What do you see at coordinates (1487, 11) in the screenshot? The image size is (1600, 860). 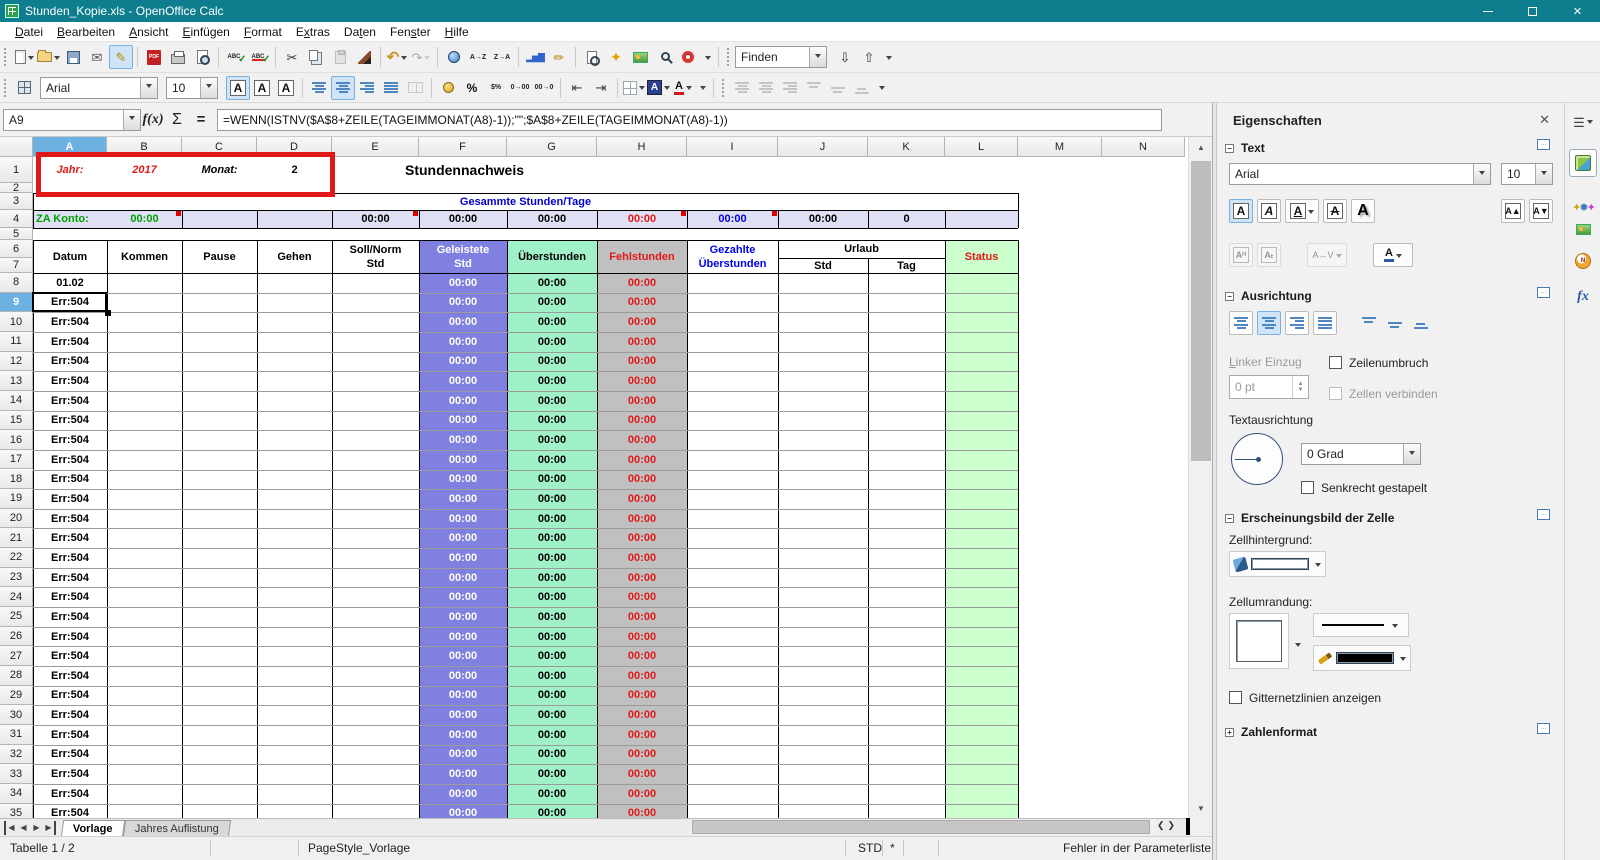 I see `minimize-button` at bounding box center [1487, 11].